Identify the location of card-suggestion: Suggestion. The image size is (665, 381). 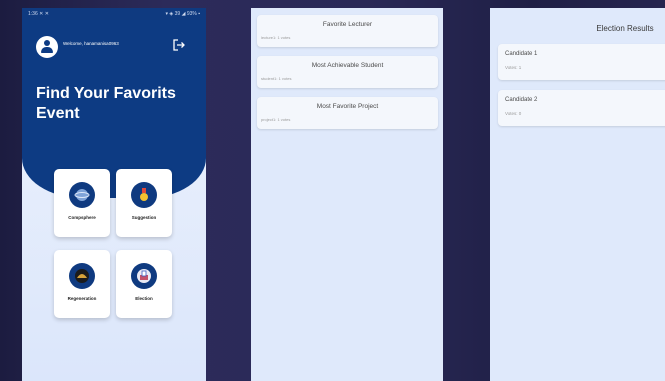
(144, 203).